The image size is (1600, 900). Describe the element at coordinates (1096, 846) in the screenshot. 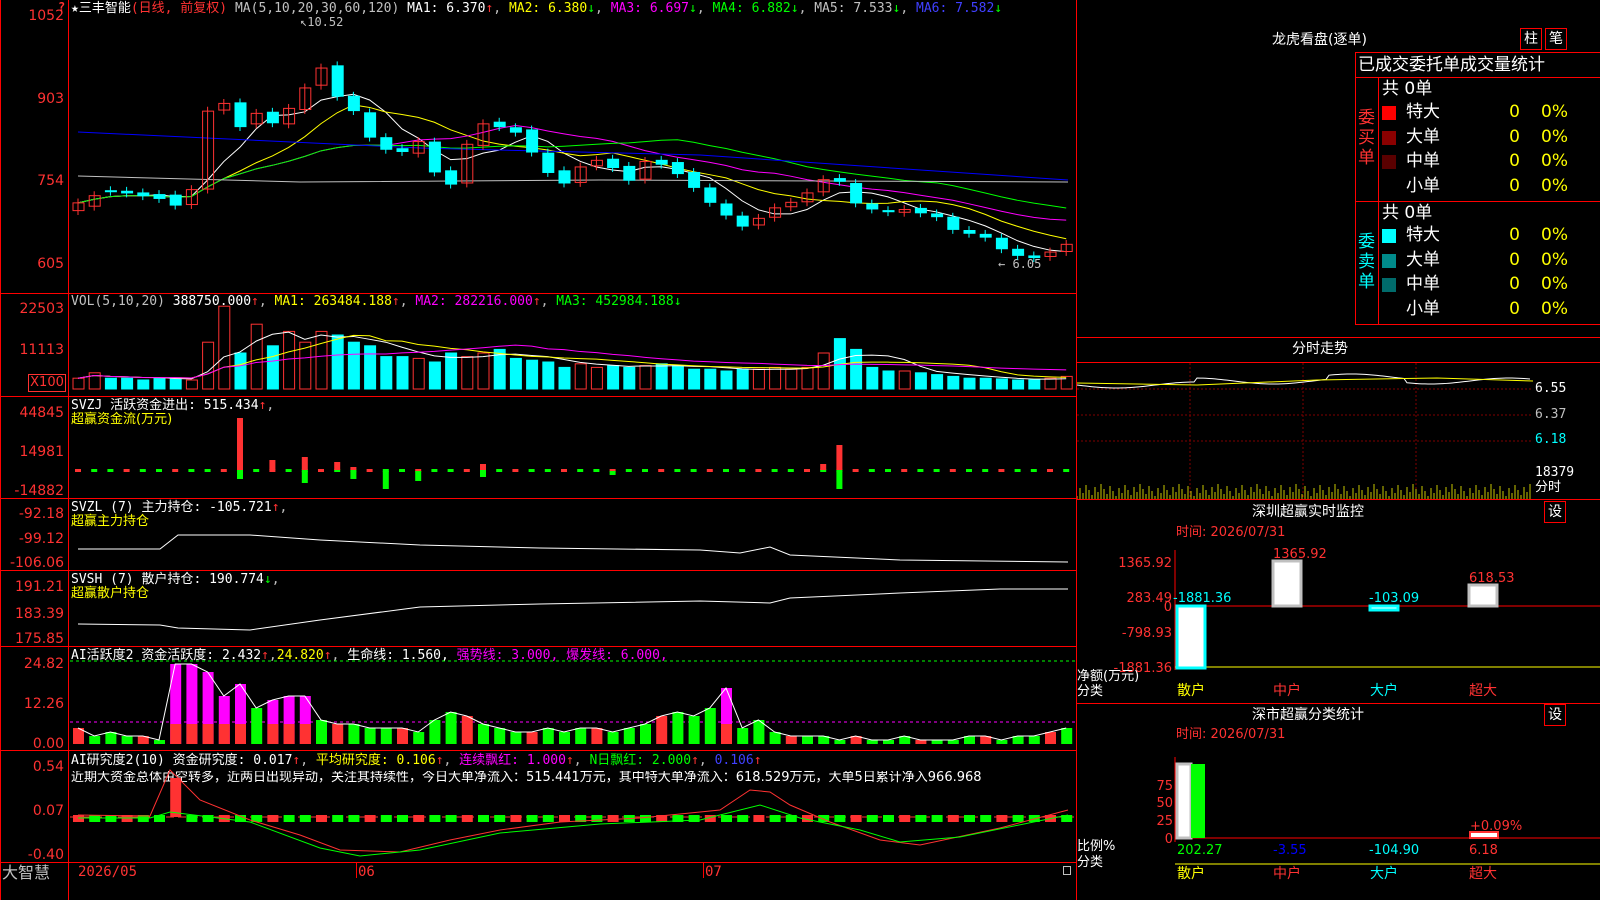

I see `ratio-label: 比例%` at that location.